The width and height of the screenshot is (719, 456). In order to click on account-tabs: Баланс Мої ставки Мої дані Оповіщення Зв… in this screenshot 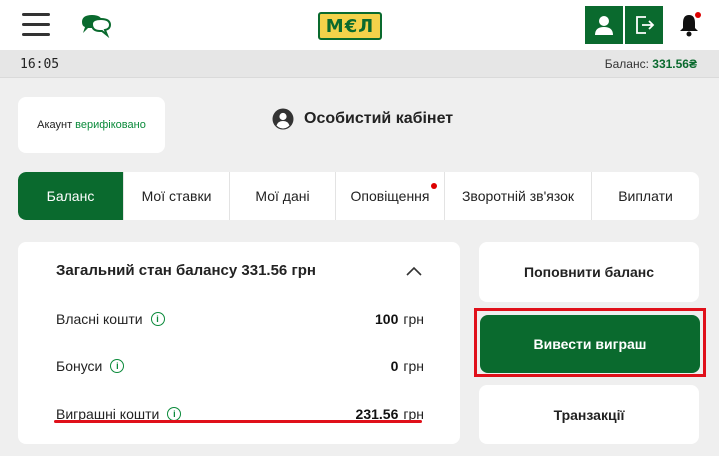, I will do `click(358, 196)`.